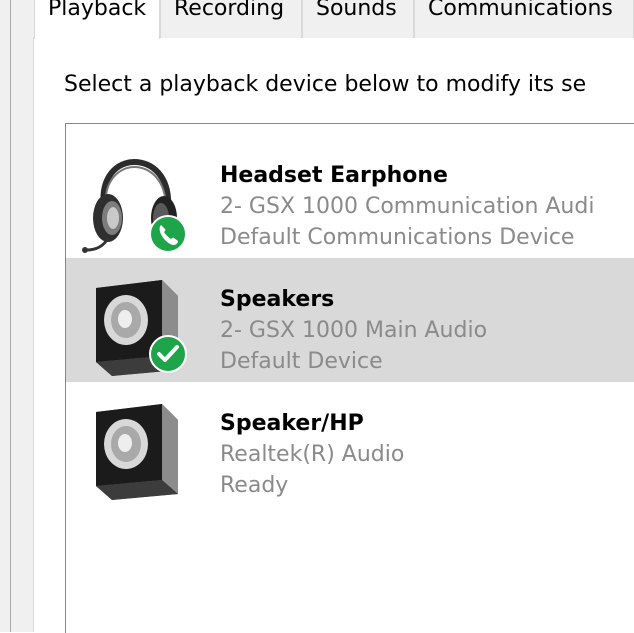  I want to click on tab-communications: Communications, so click(524, 19).